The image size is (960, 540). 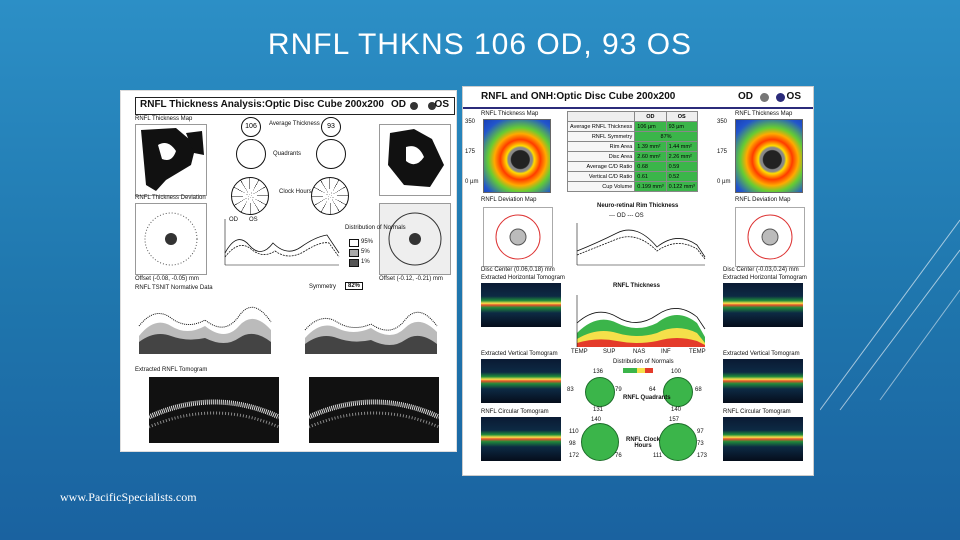 I want to click on right-od-dot-icon, so click(x=764, y=97).